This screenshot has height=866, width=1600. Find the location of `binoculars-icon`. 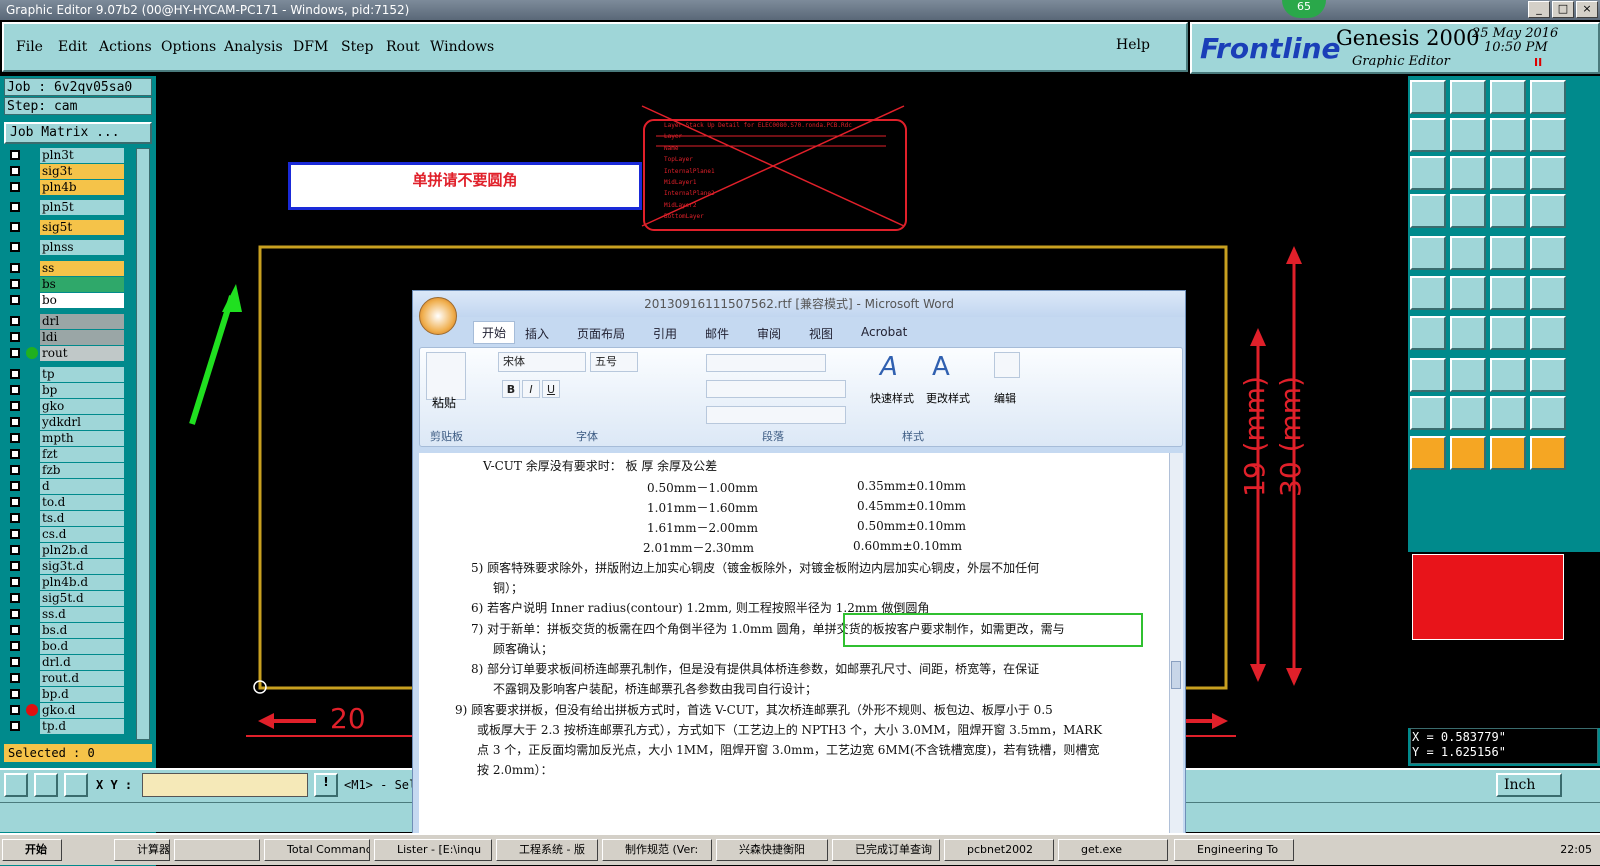

binoculars-icon is located at coordinates (1007, 365).